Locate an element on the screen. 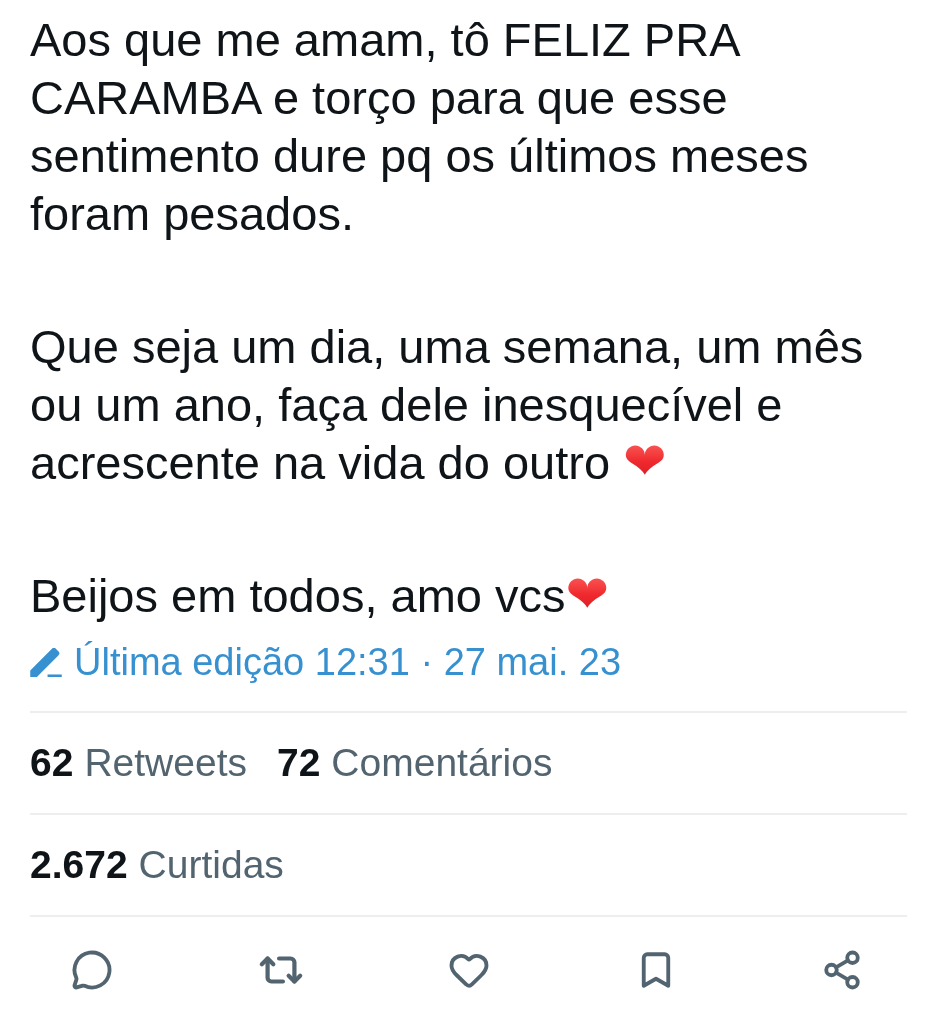  tweet-text: Beijos em todos, amo vcs❤ is located at coordinates (320, 596).